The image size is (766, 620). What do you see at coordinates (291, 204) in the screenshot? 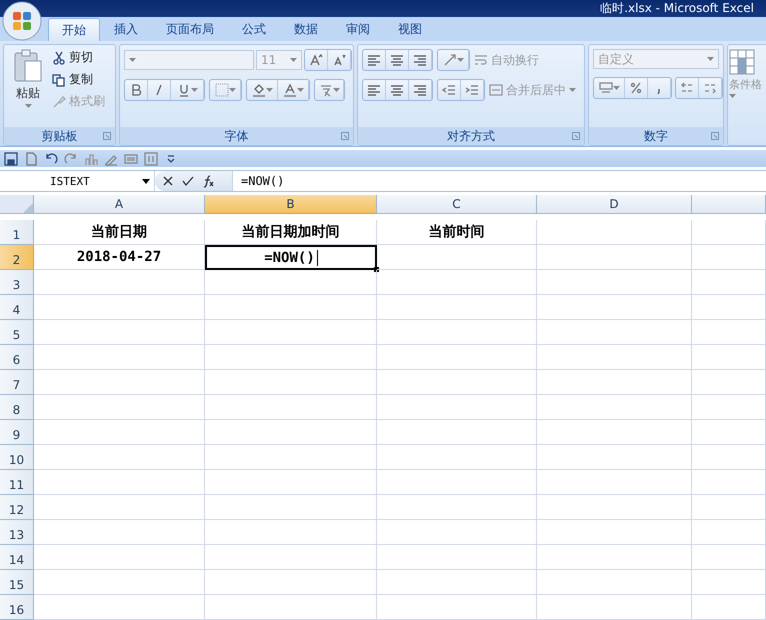
I see `column-header: B` at bounding box center [291, 204].